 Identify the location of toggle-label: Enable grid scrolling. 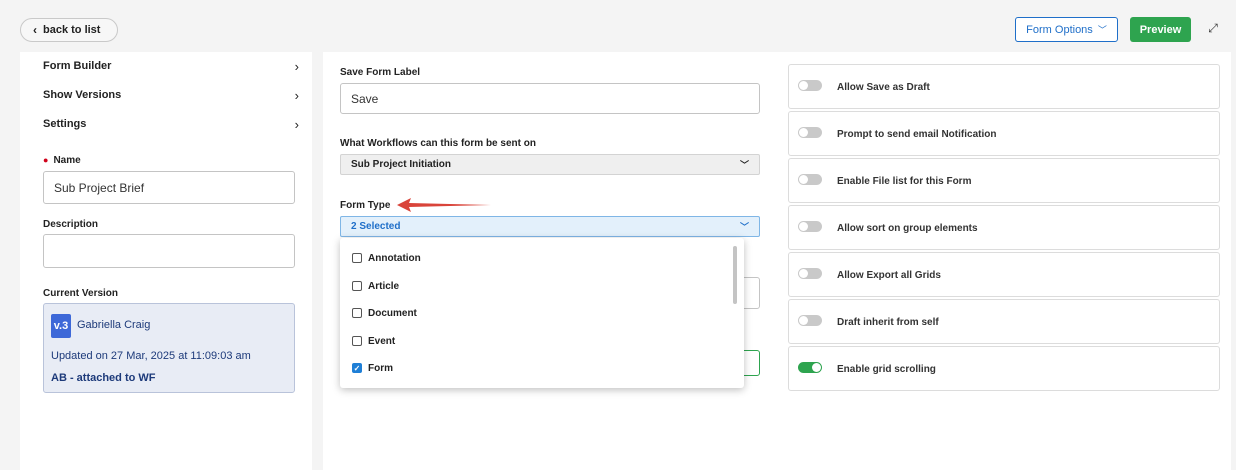
(886, 369).